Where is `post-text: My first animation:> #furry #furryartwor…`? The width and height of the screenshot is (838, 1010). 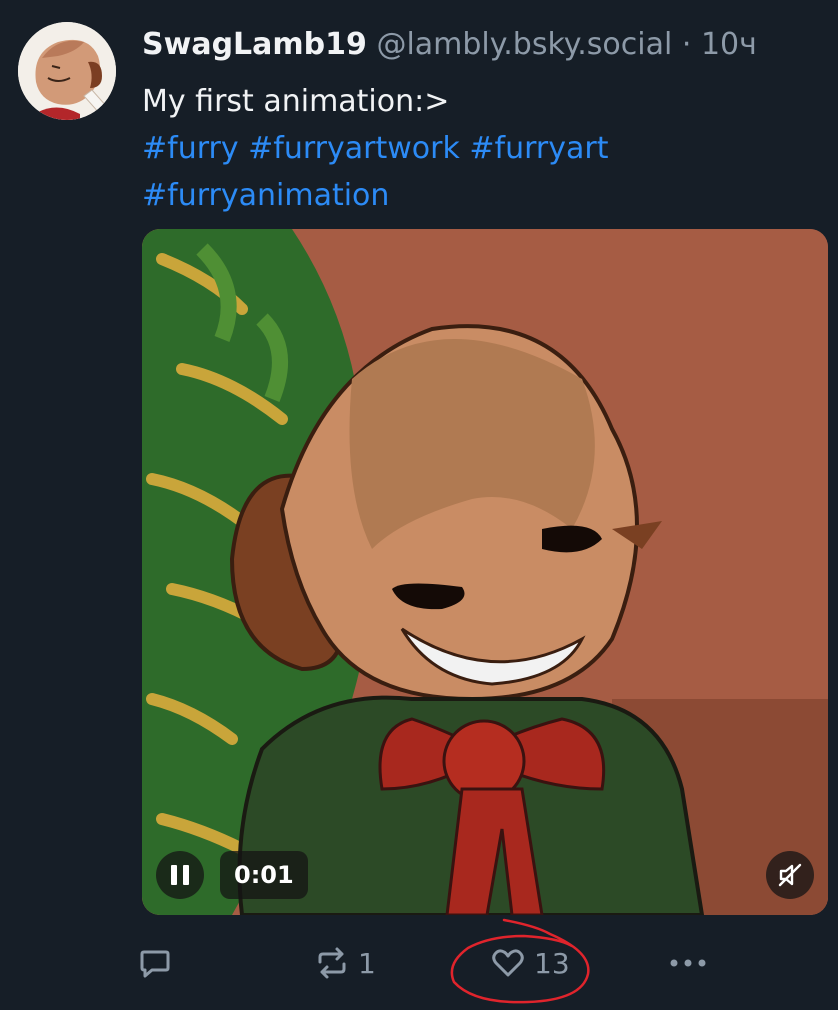 post-text: My first animation:> #furry #furryartwor… is located at coordinates (472, 148).